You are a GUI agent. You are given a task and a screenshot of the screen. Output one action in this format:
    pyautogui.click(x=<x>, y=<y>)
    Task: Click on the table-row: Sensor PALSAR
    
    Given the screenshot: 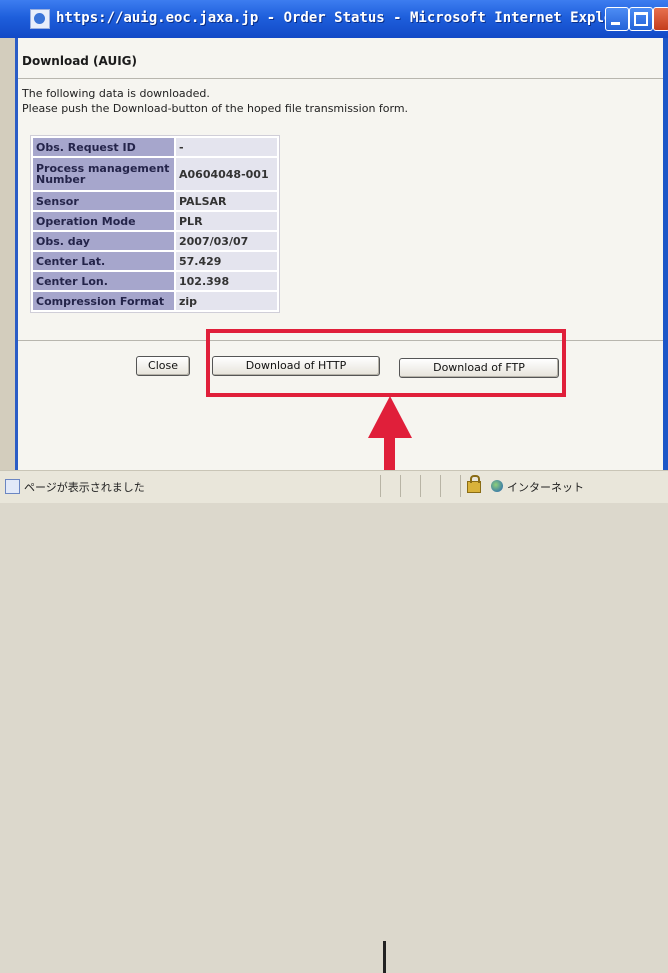 What is the action you would take?
    pyautogui.click(x=155, y=201)
    